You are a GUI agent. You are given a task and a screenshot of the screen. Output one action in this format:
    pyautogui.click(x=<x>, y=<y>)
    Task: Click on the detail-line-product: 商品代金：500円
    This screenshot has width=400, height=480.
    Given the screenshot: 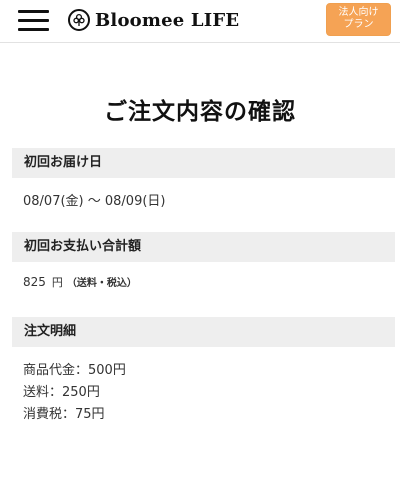 What is the action you would take?
    pyautogui.click(x=74, y=370)
    